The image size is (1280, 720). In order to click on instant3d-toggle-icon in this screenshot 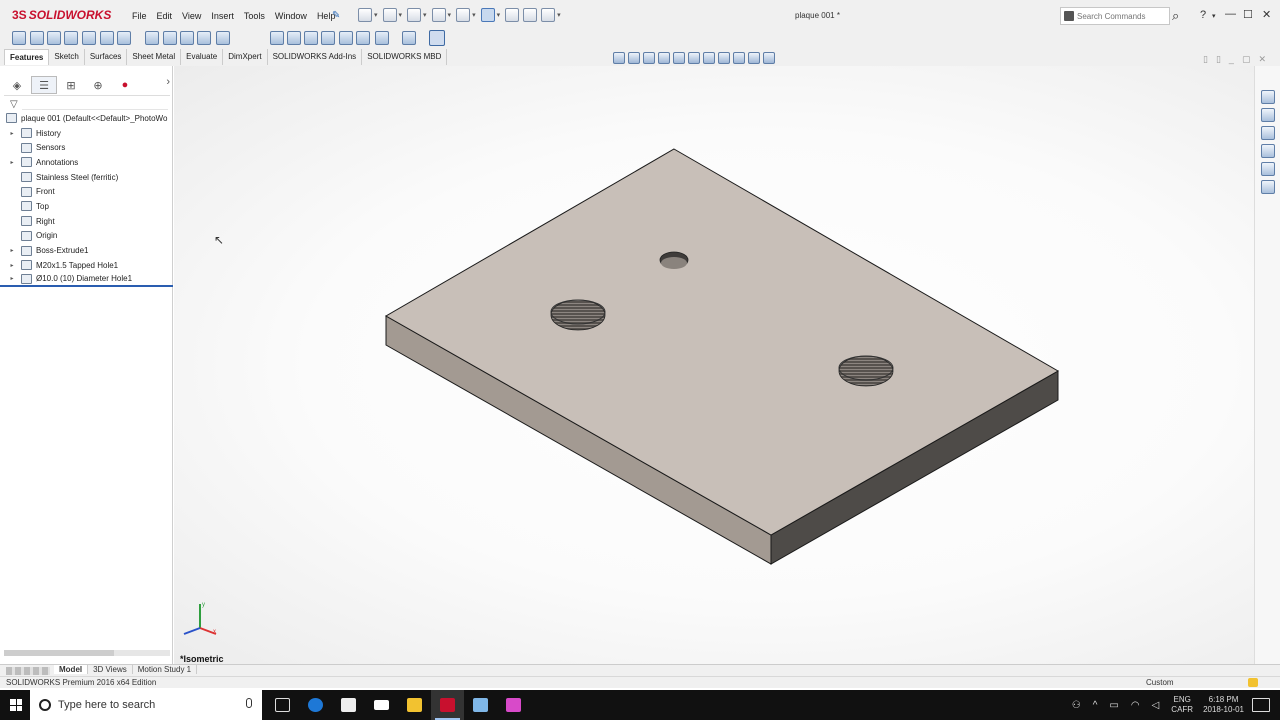, I will do `click(437, 38)`.